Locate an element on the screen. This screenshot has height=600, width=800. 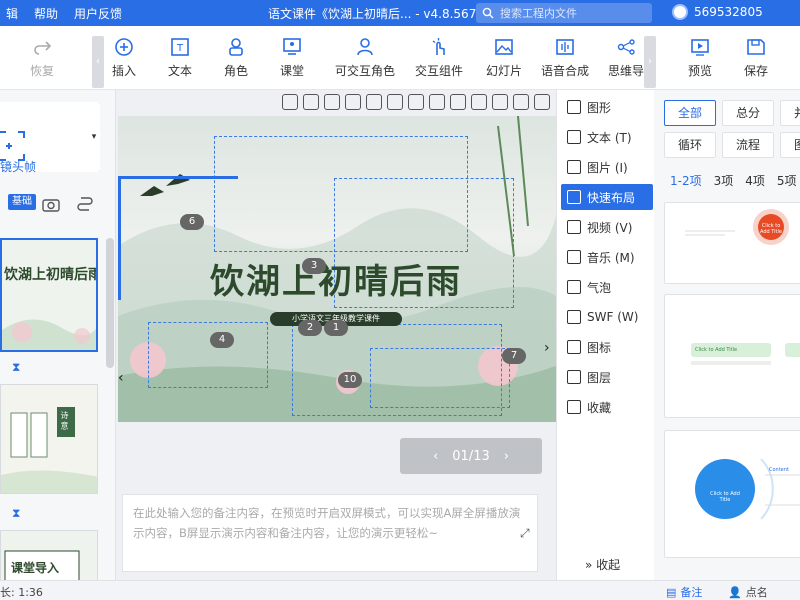
status-bar: 长: 1:36 ▤ 备注 👤 点名 is located at coordinates (400, 590).